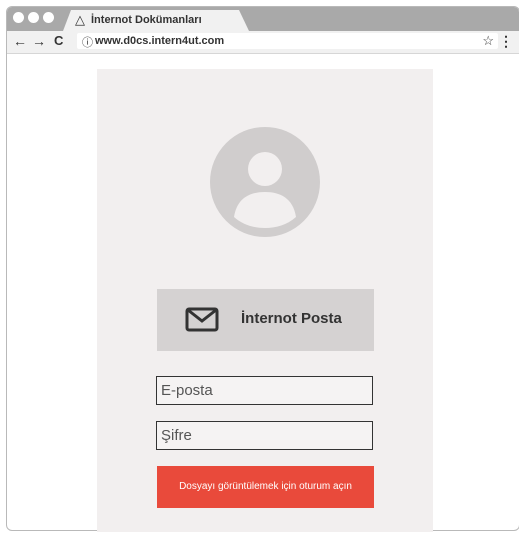 The width and height of the screenshot is (519, 534). Describe the element at coordinates (39, 41) in the screenshot. I see `forward-arrow-icon: →` at that location.